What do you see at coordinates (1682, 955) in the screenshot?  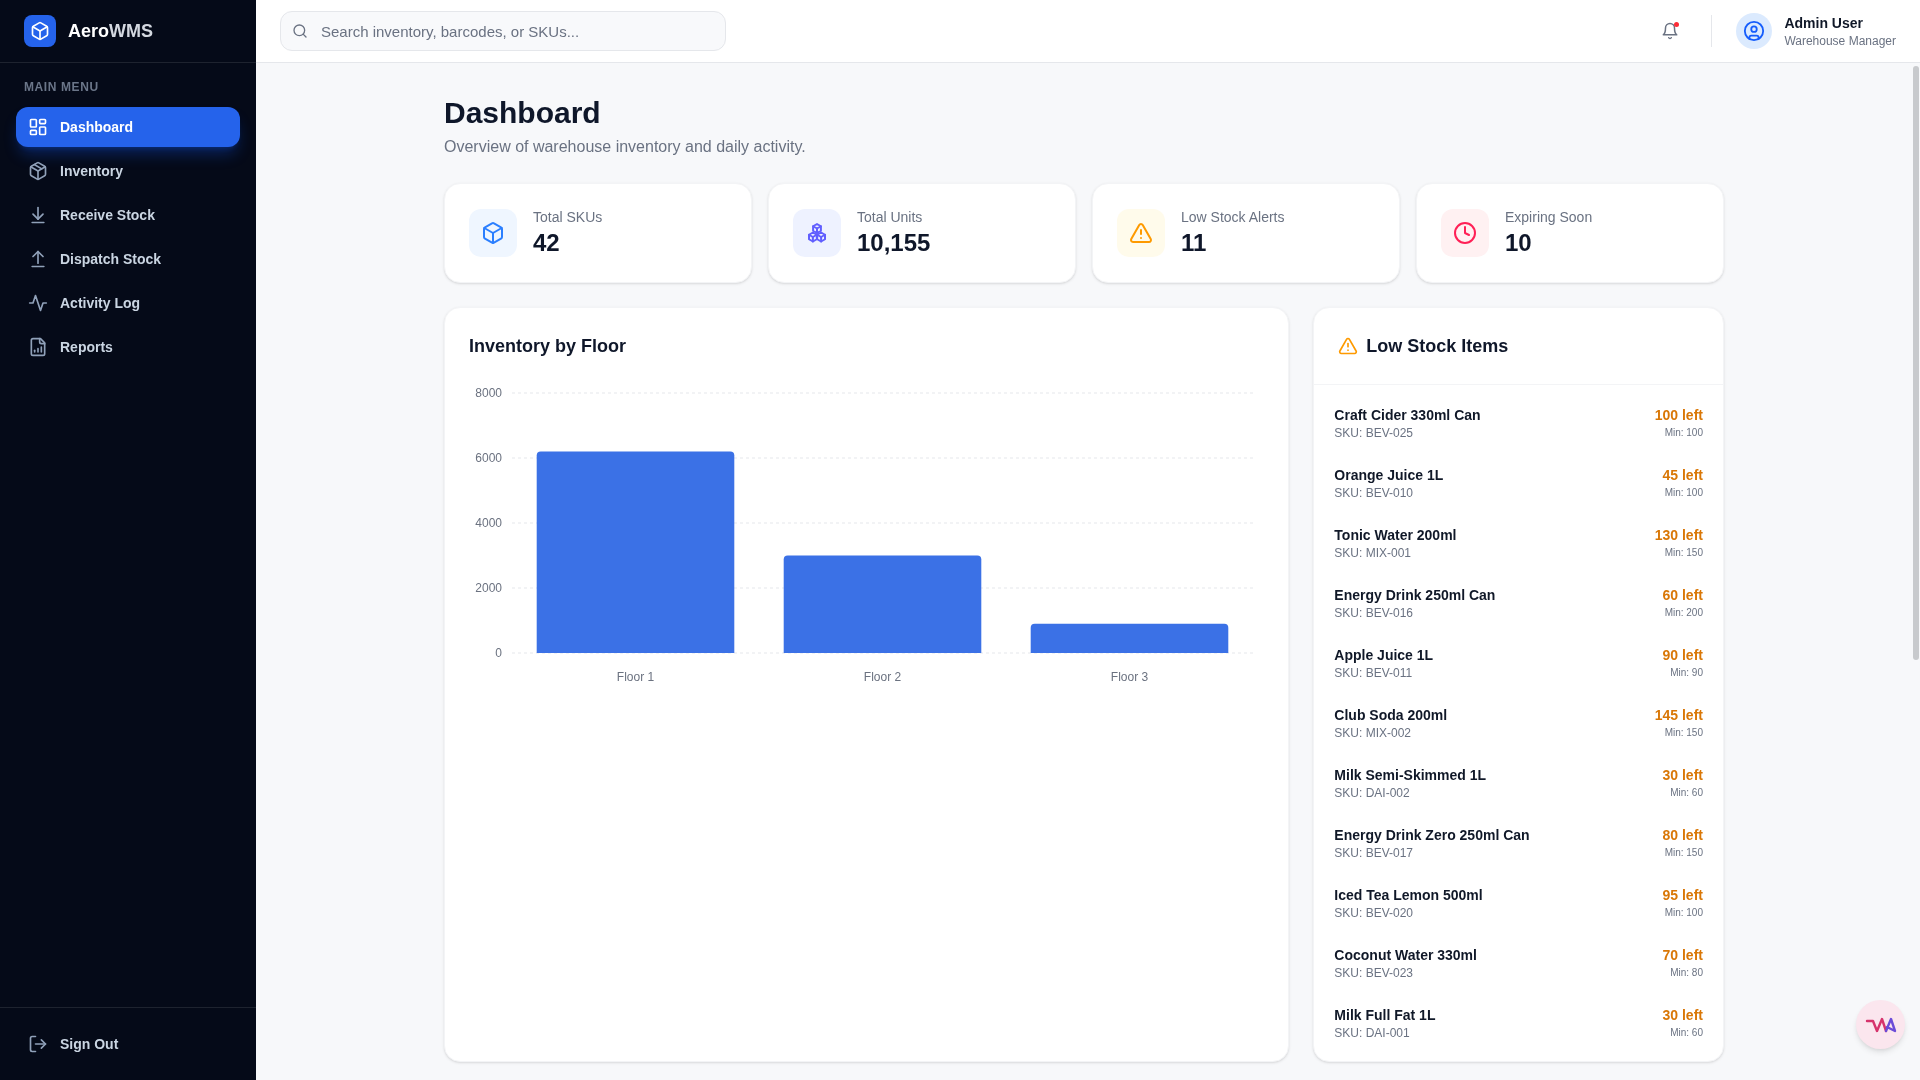 I see `stock-left: 70 left` at bounding box center [1682, 955].